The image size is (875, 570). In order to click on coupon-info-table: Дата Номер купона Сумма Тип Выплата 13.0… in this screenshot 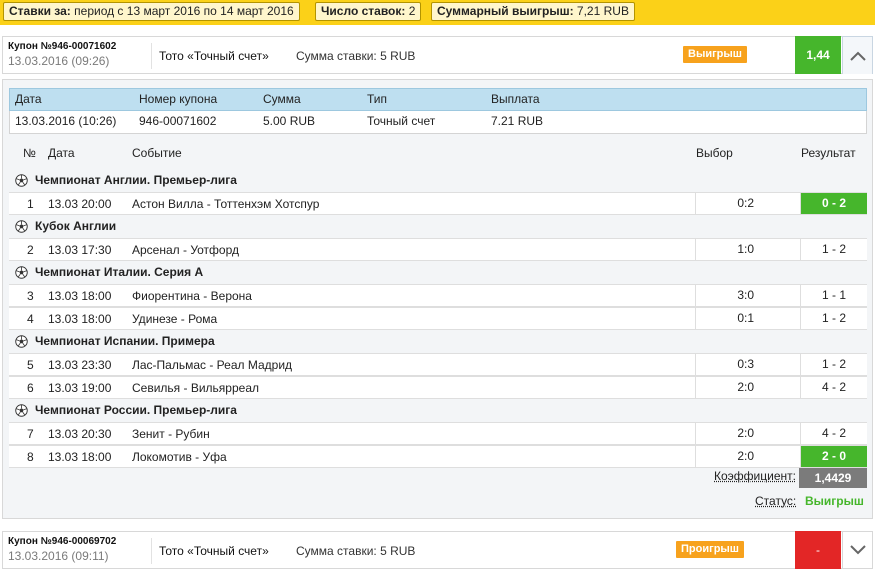, I will do `click(438, 111)`.